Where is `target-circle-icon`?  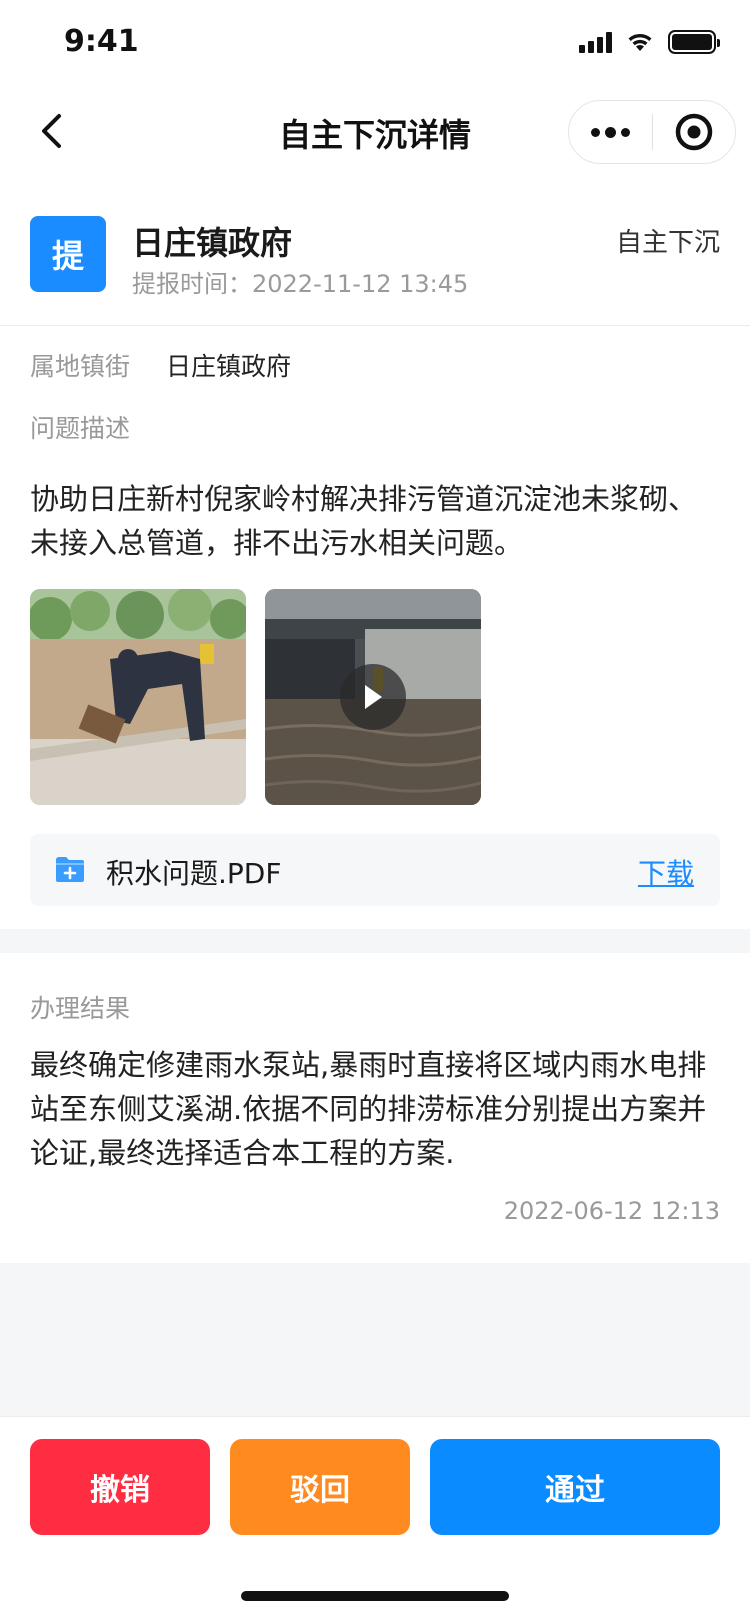 target-circle-icon is located at coordinates (693, 132).